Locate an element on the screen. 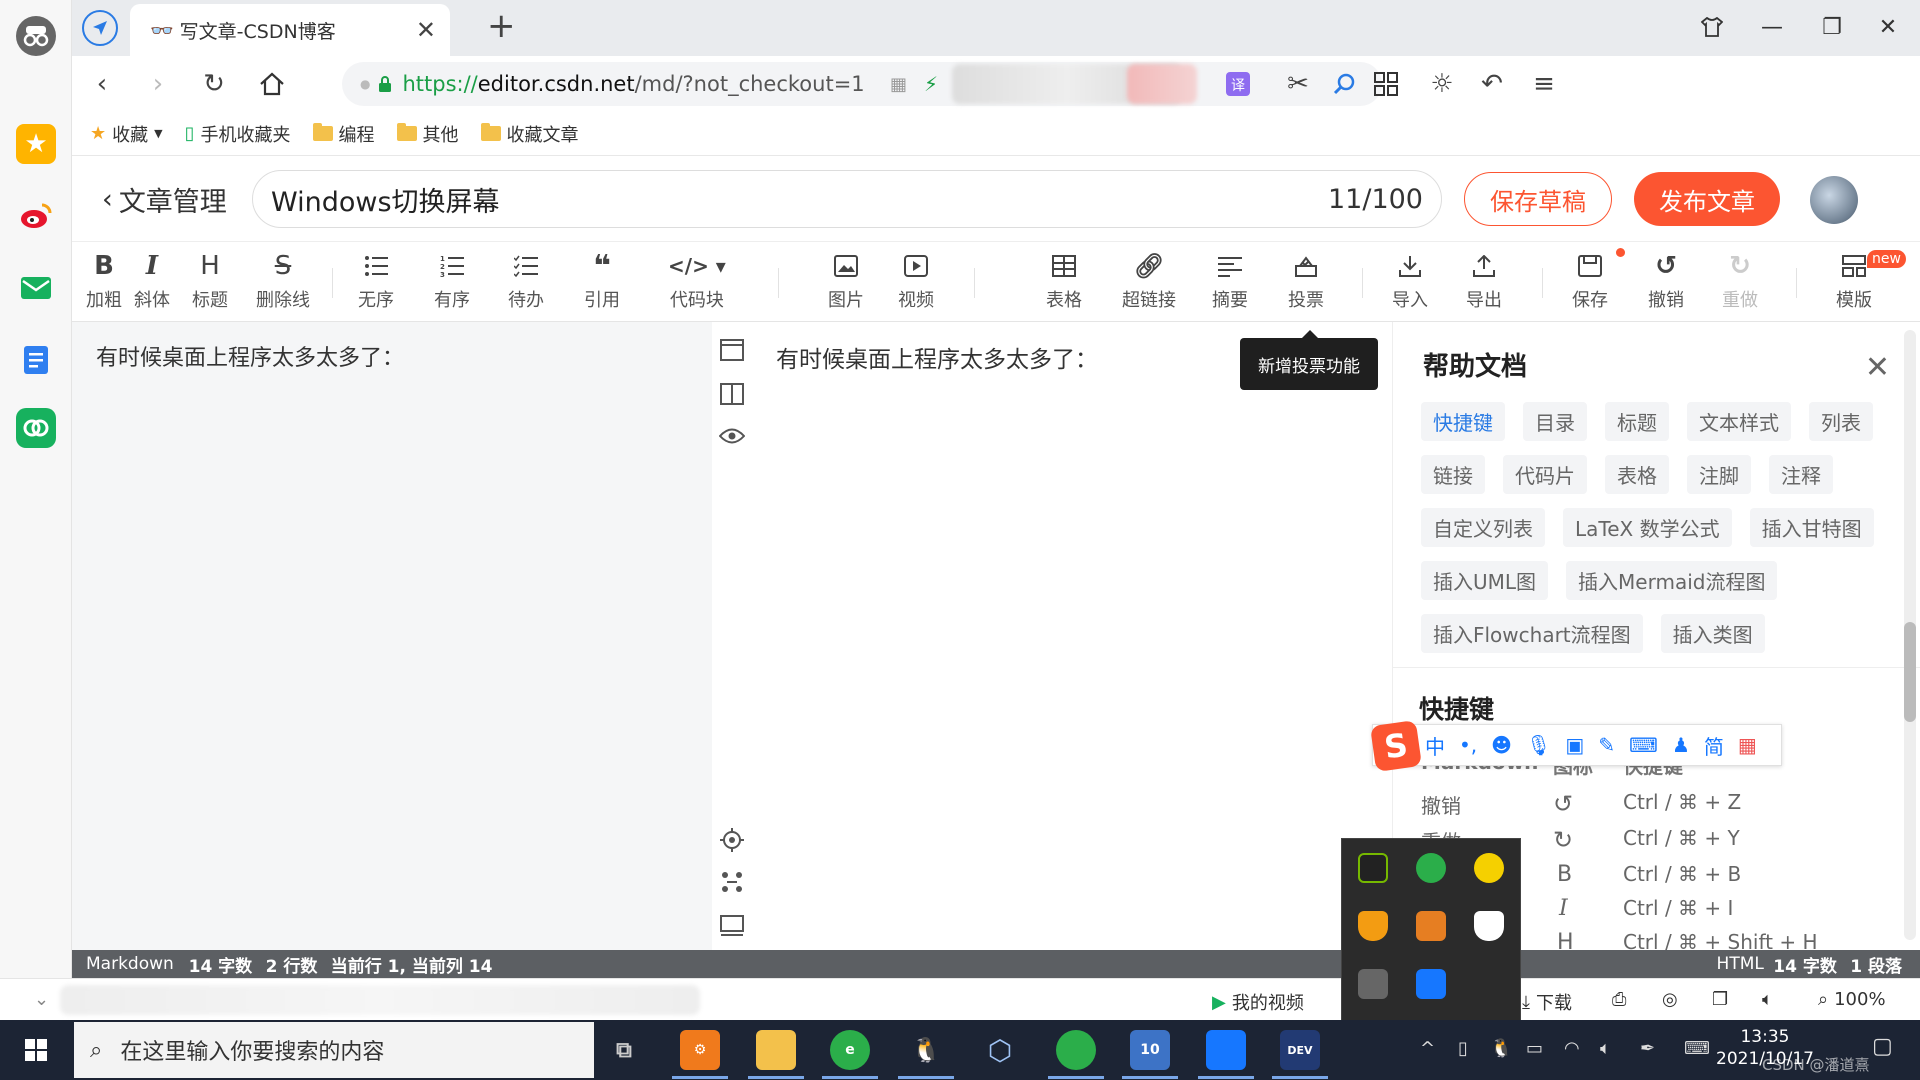 The height and width of the screenshot is (1080, 1920). help-chip: 快捷键 is located at coordinates (1463, 421).